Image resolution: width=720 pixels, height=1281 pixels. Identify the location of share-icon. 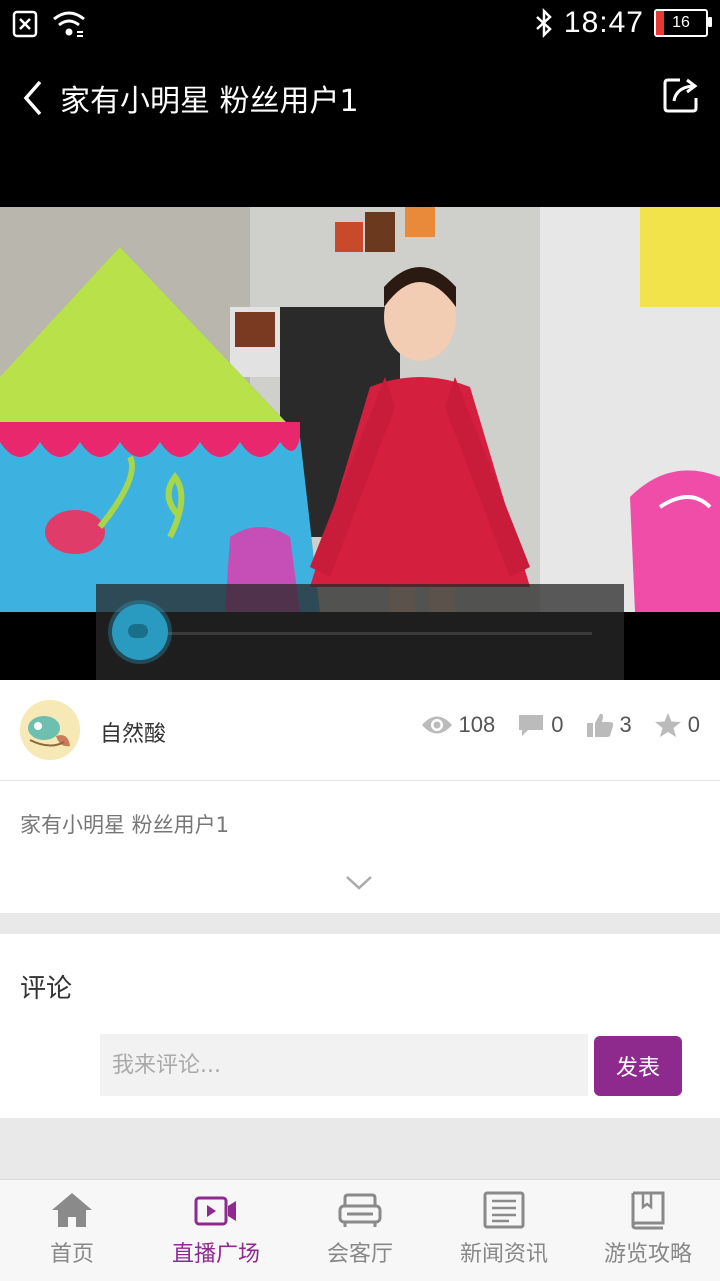
(681, 95).